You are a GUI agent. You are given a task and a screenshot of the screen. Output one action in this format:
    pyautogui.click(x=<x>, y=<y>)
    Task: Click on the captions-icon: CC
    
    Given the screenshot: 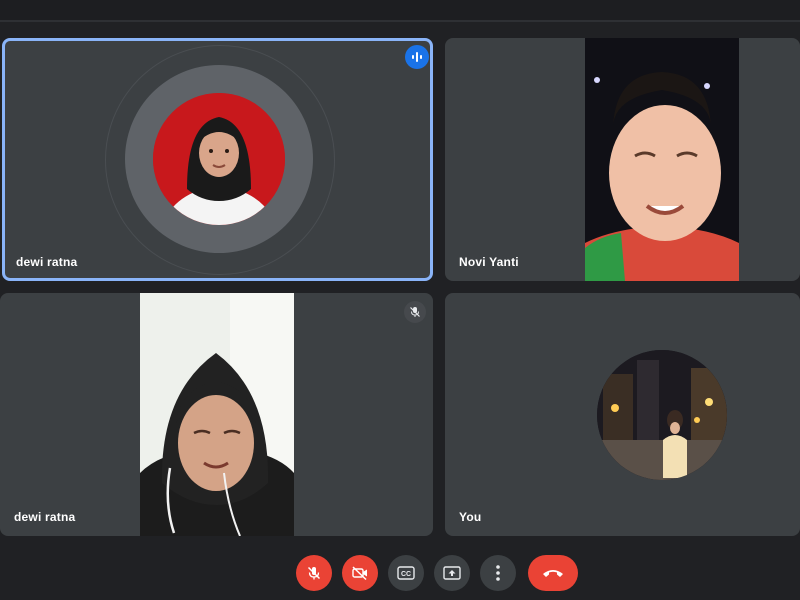 What is the action you would take?
    pyautogui.click(x=406, y=573)
    